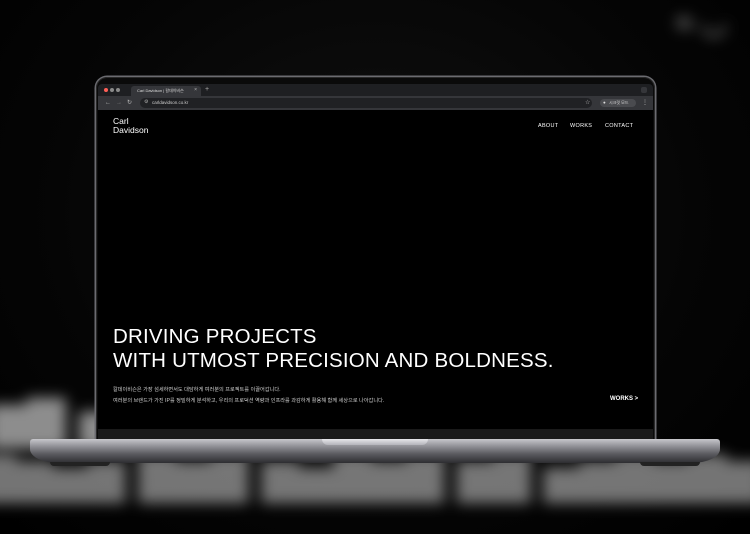 This screenshot has height=534, width=750. What do you see at coordinates (197, 390) in the screenshot?
I see `hero-description-line-1: 칼데이비슨은 가장 섬세하면서도 대담하게 여러분의 프로젝트를 이끌어갑니다.` at bounding box center [197, 390].